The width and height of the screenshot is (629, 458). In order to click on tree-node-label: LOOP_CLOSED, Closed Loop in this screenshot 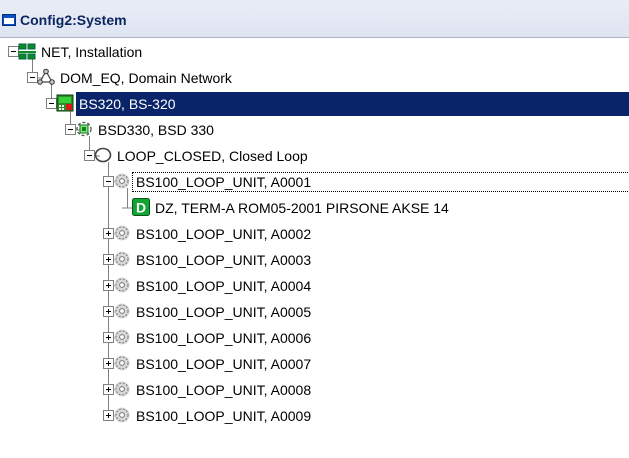, I will do `click(212, 156)`.